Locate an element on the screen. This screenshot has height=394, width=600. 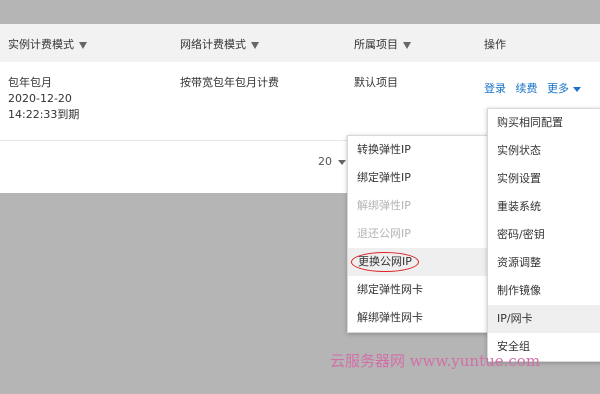
project-cell: 默认项目 is located at coordinates (376, 82).